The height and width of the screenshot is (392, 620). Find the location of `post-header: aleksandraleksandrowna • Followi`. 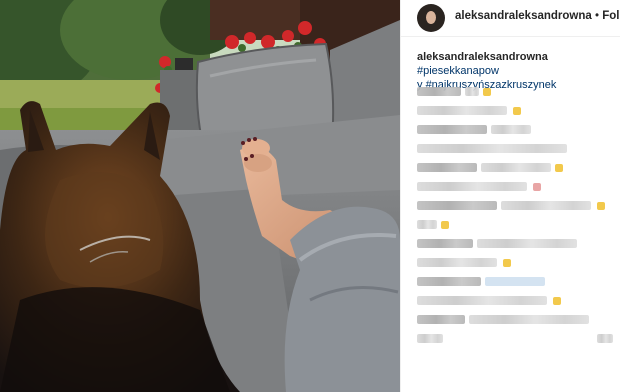

post-header: aleksandraleksandrowna • Followi is located at coordinates (510, 18).